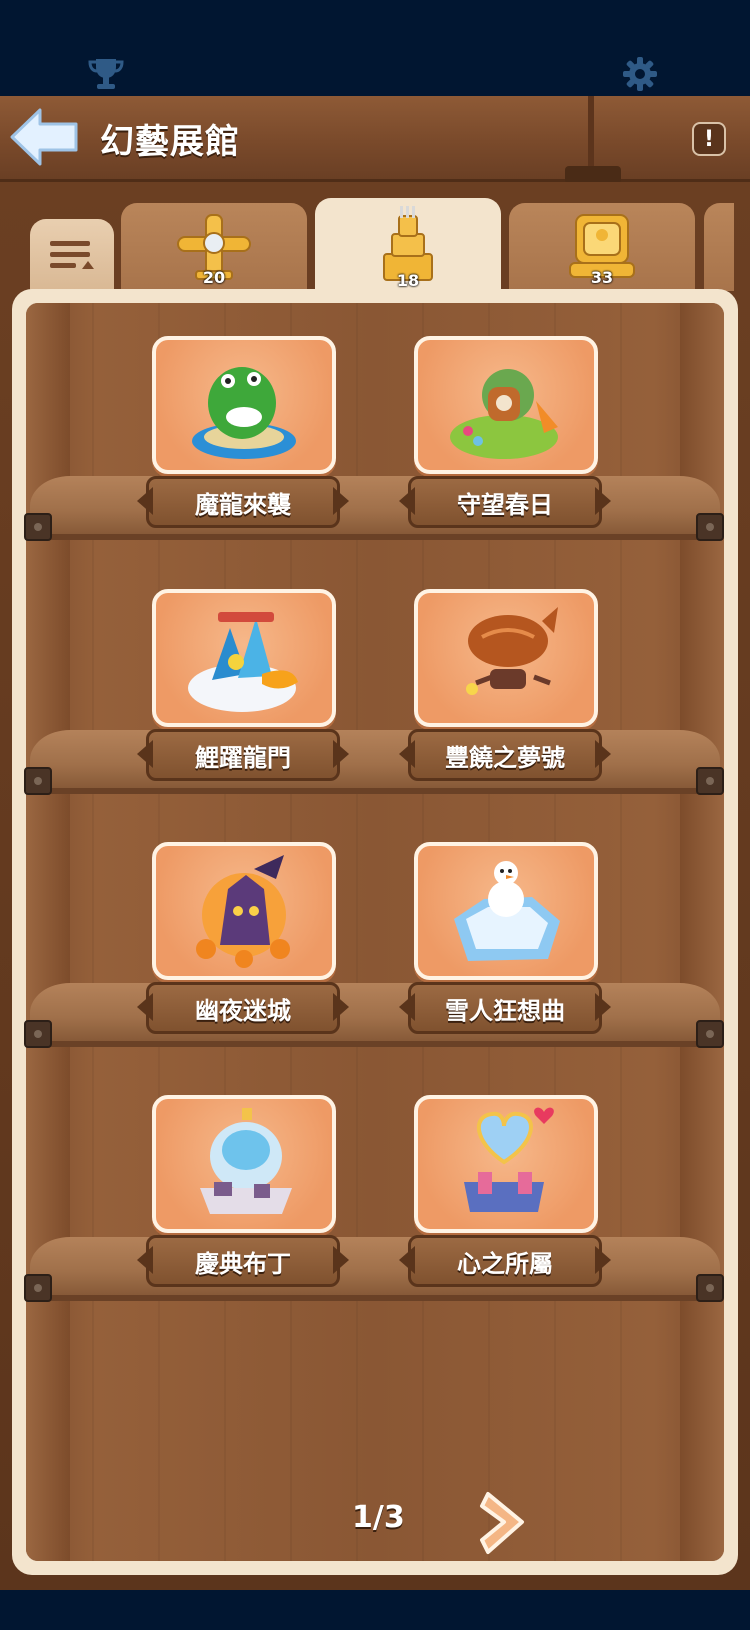 Image resolution: width=750 pixels, height=1630 pixels. What do you see at coordinates (509, 1159) in the screenshot?
I see `heart-palace-icon` at bounding box center [509, 1159].